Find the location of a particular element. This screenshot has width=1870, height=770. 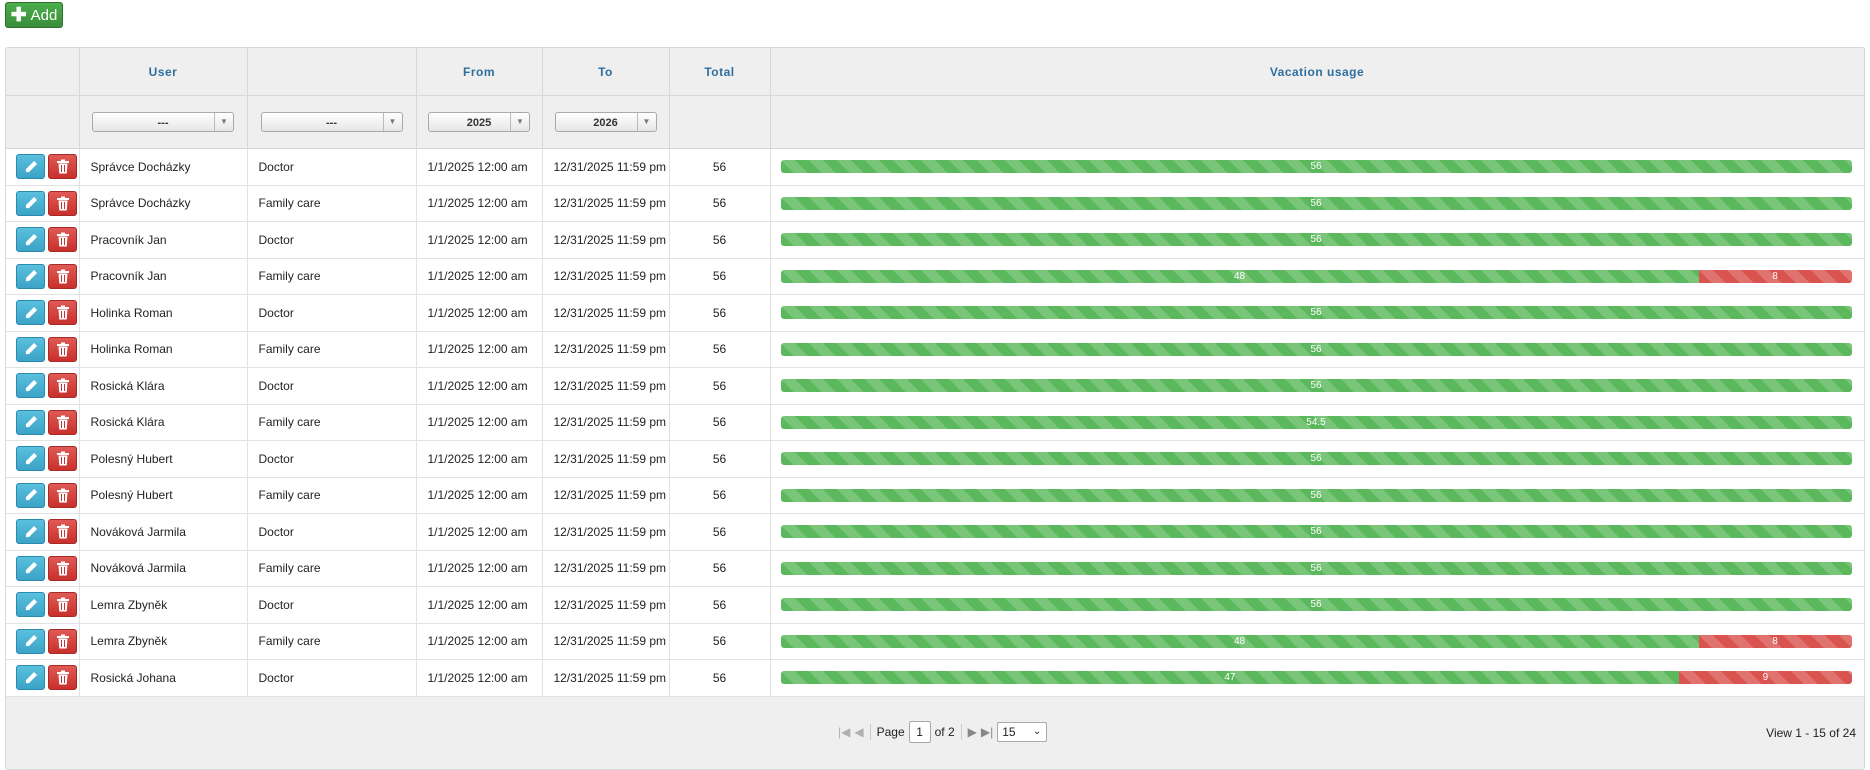

page-number-input: 1 is located at coordinates (919, 732).